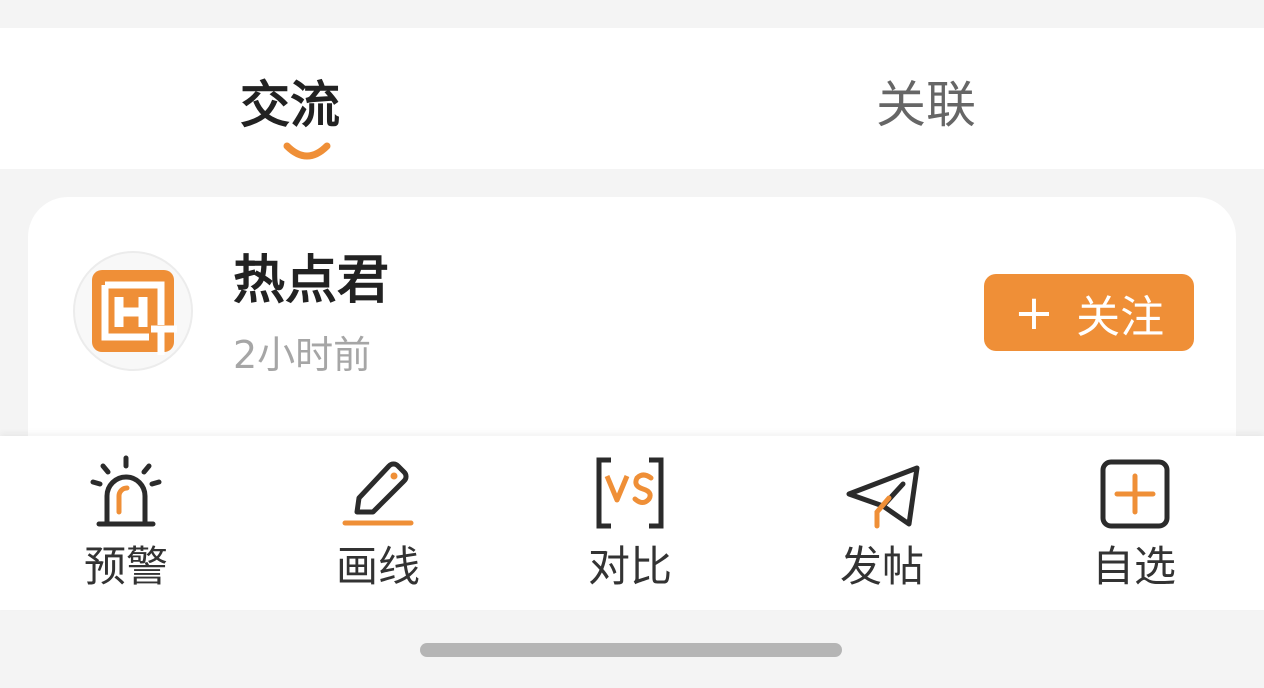  I want to click on toolbar-compare-label: 对比, so click(629, 566).